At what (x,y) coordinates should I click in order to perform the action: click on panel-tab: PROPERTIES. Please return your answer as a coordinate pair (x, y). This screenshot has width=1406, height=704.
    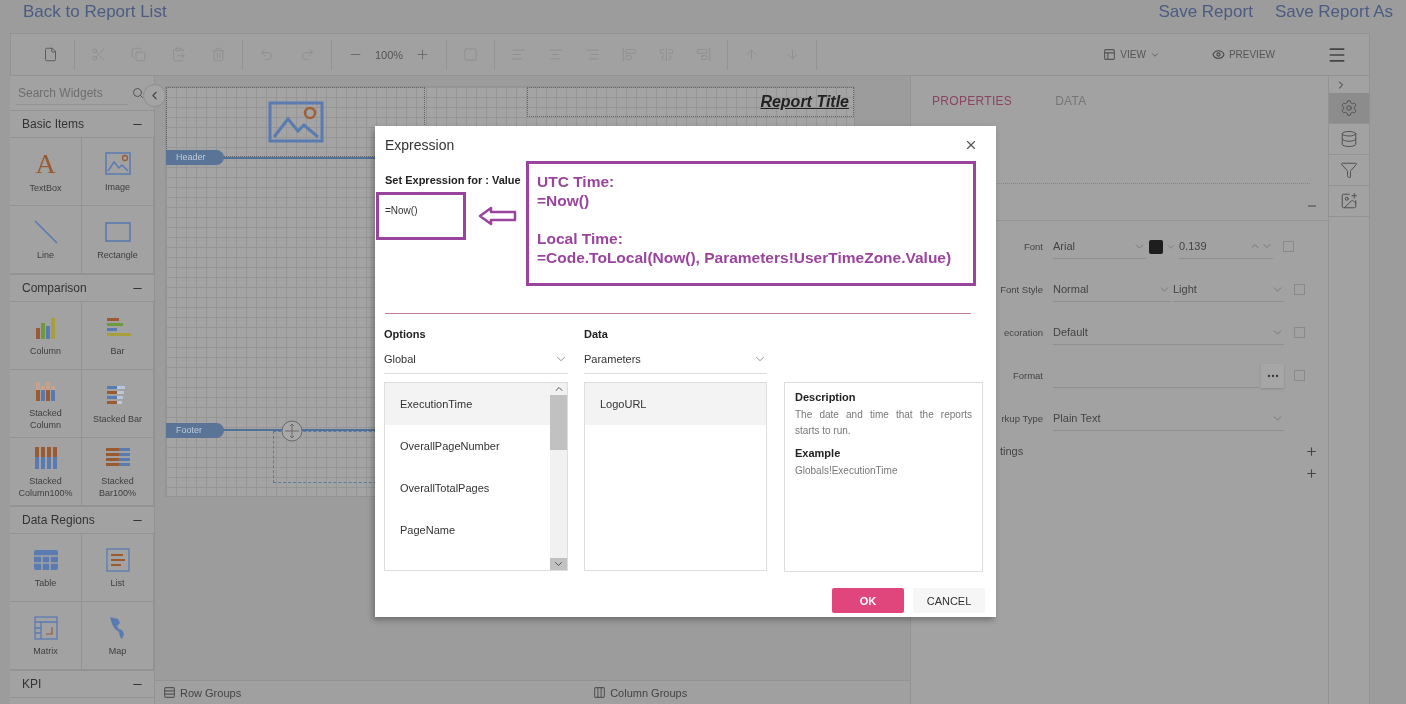
    Looking at the image, I should click on (972, 101).